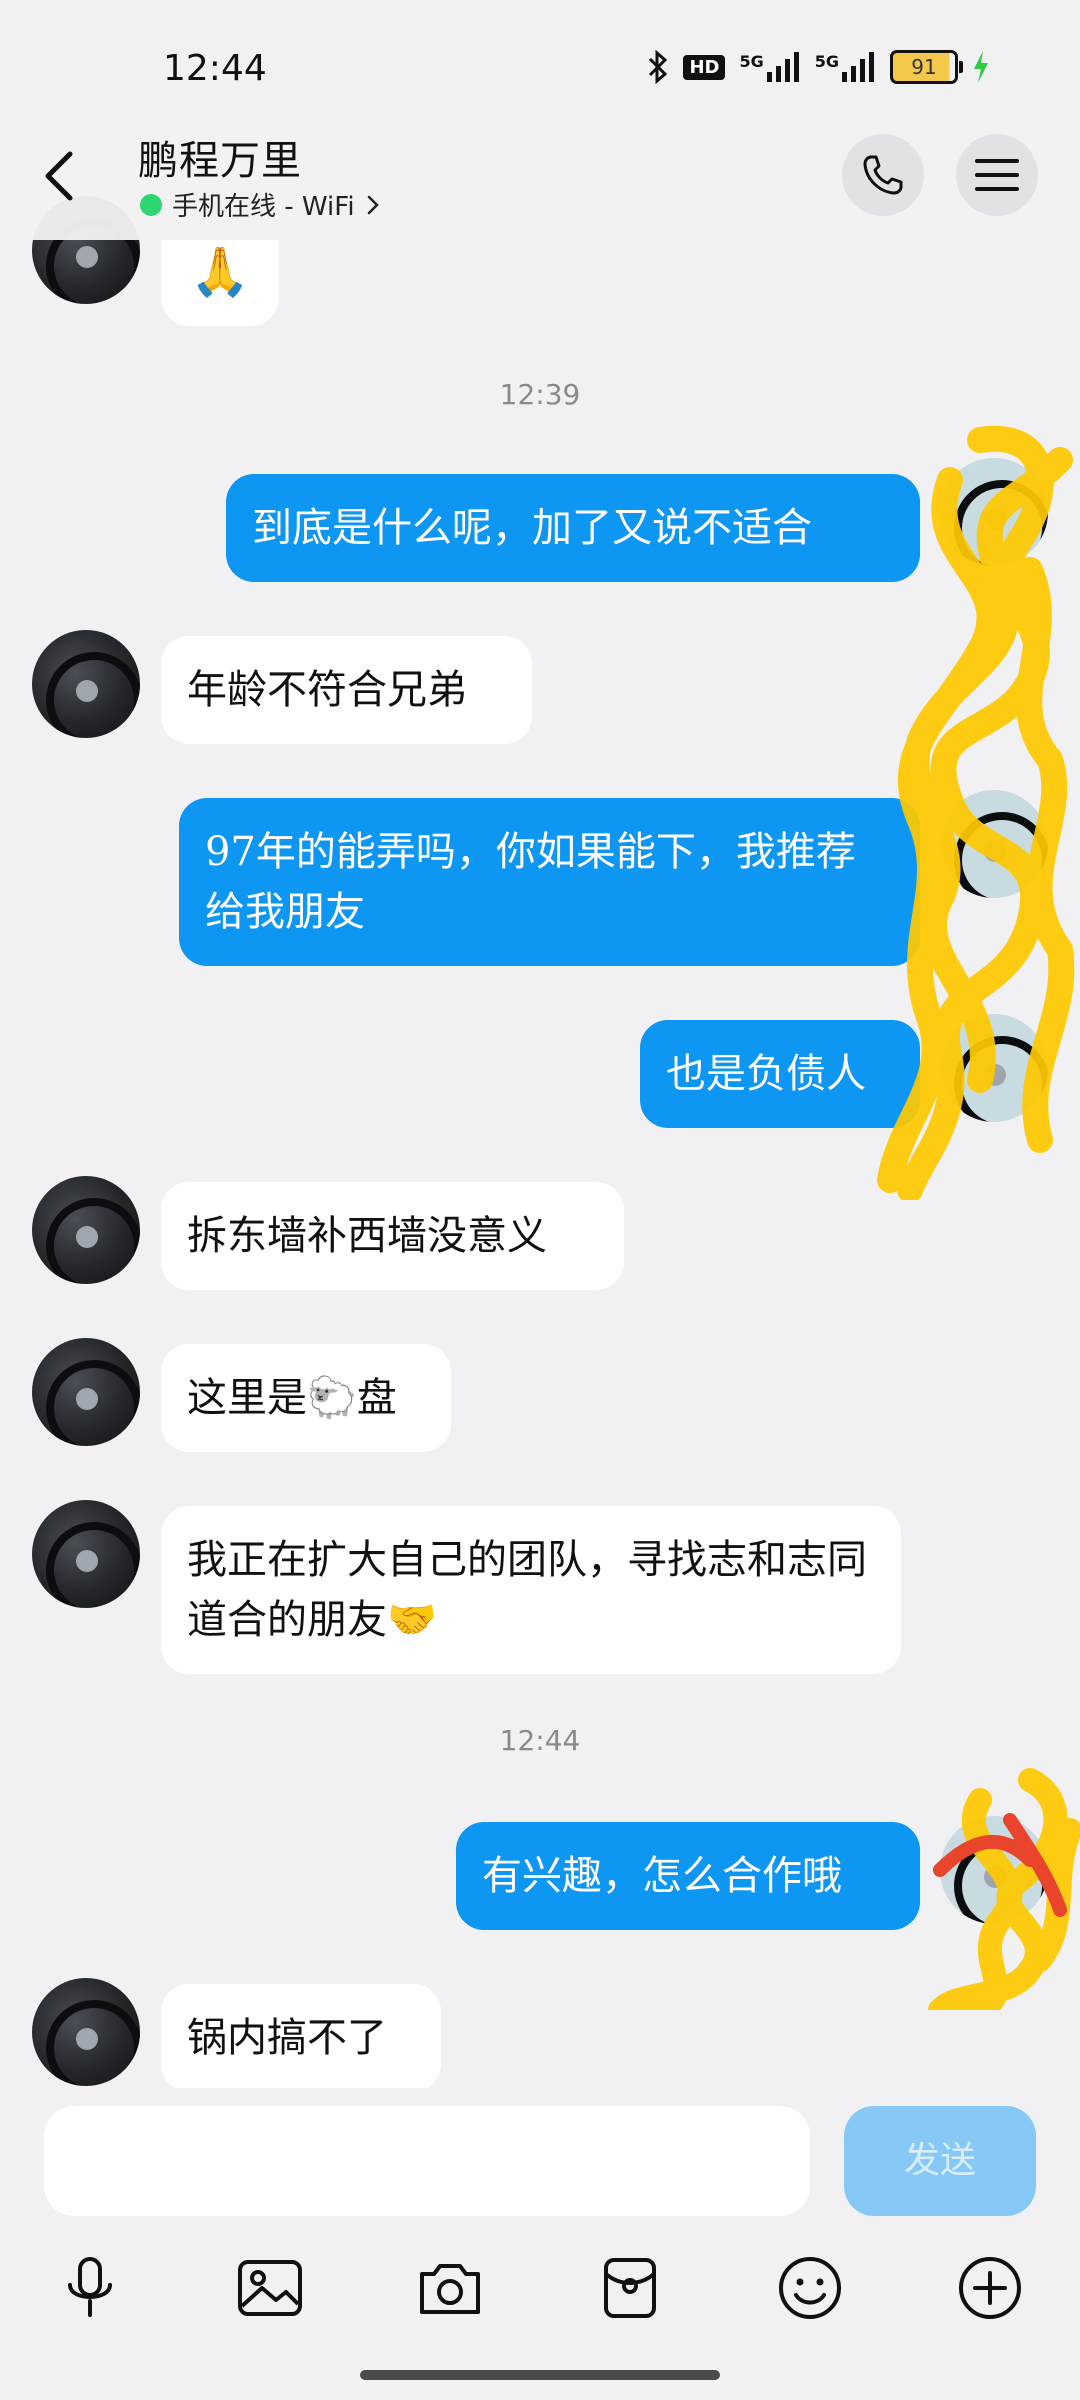 This screenshot has width=1080, height=2400. What do you see at coordinates (263, 207) in the screenshot?
I see `online-status-text: 手机在线 - WiFi` at bounding box center [263, 207].